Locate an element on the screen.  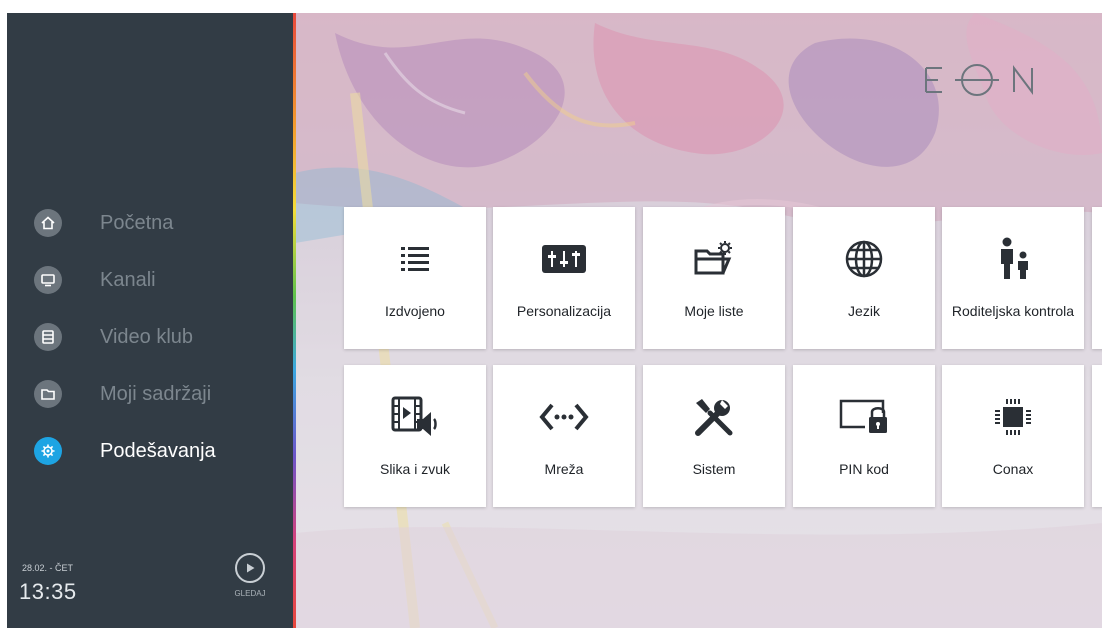
tile-conax: Conax is located at coordinates (1013, 436).